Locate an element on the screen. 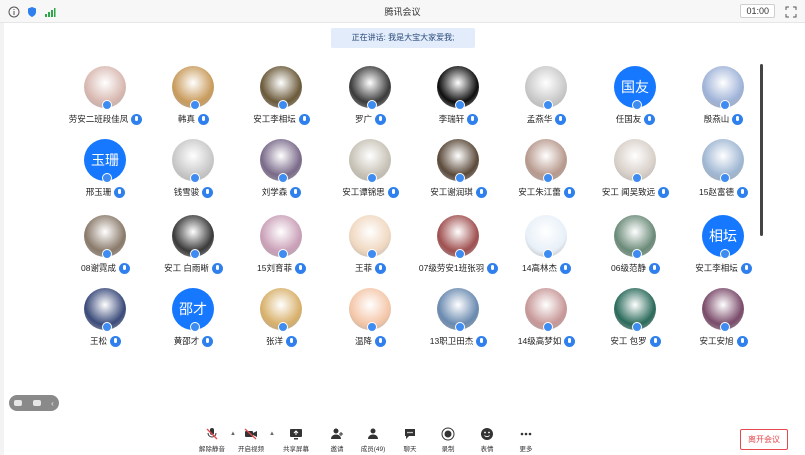 This screenshot has width=805, height=455. participant-name: 安工李相坛 is located at coordinates (716, 268).